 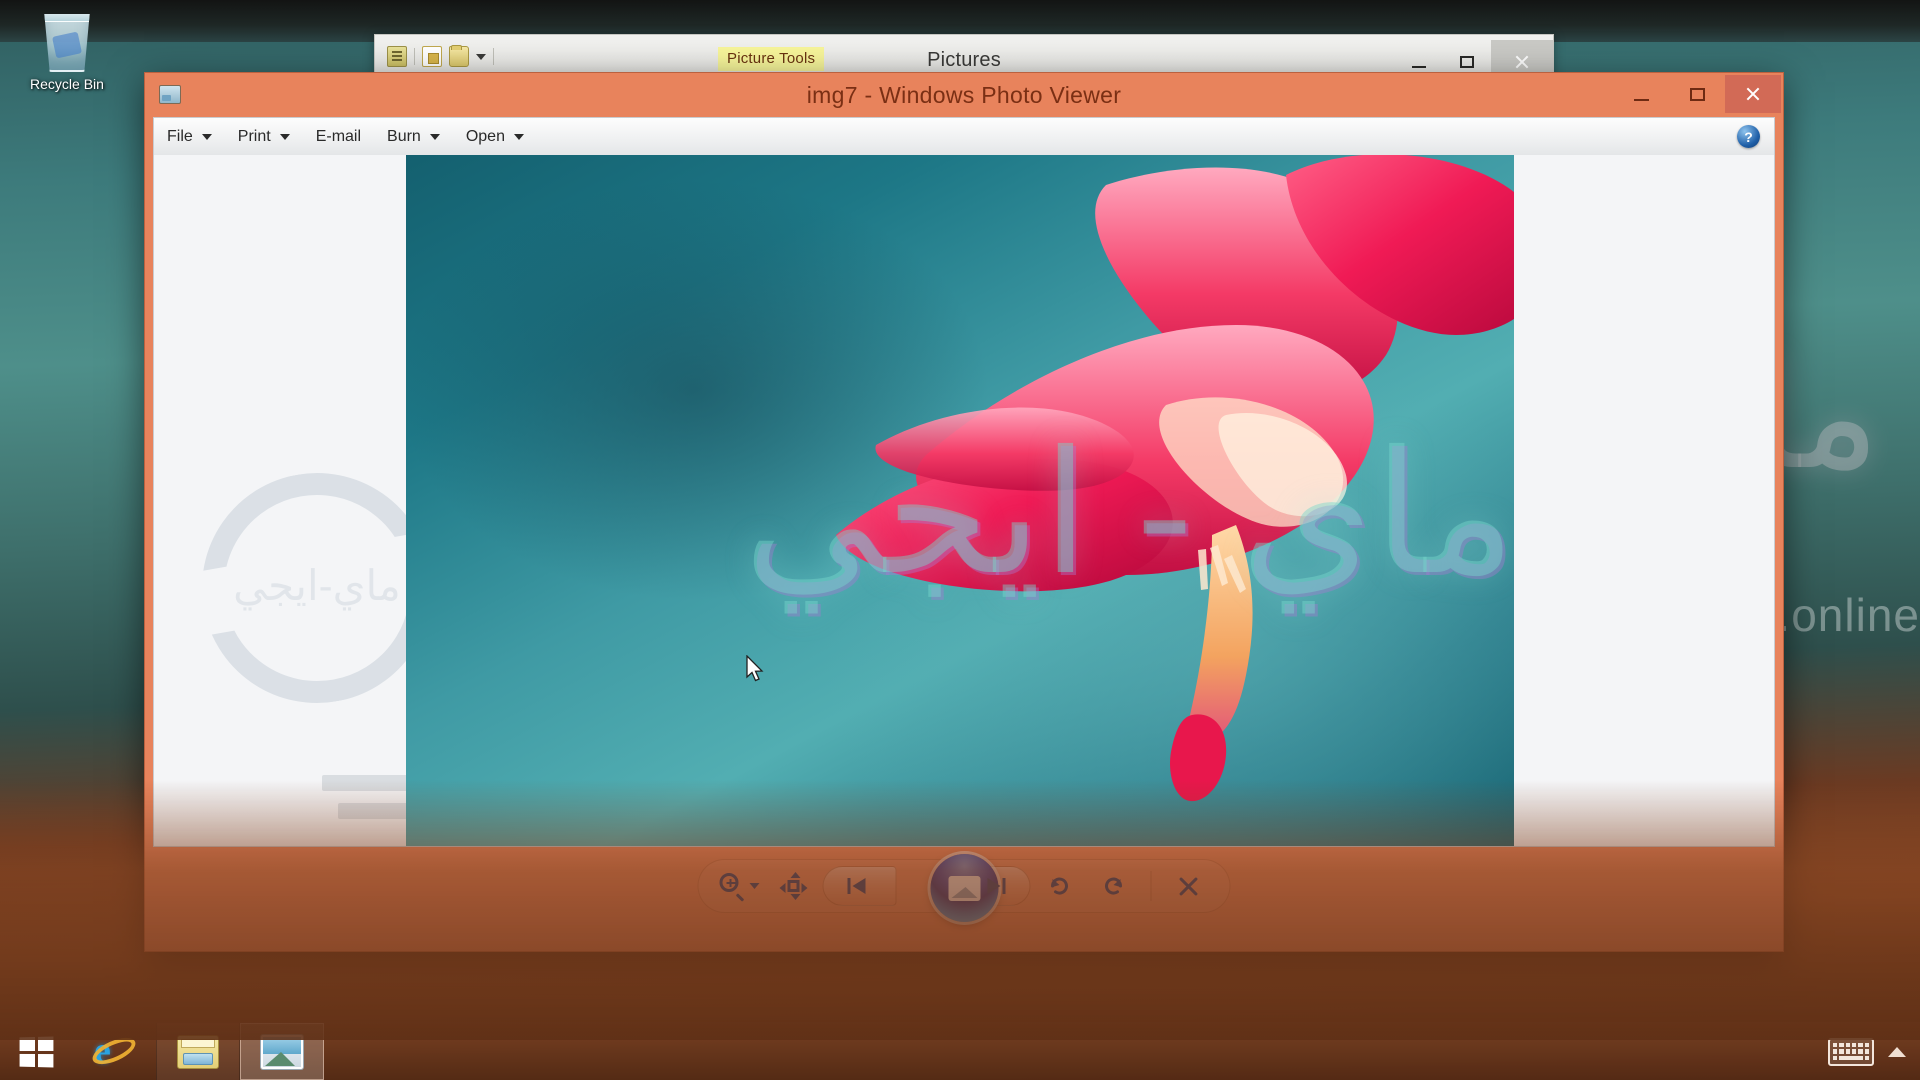 I want to click on rotate-clockwise-button, so click(x=1114, y=886).